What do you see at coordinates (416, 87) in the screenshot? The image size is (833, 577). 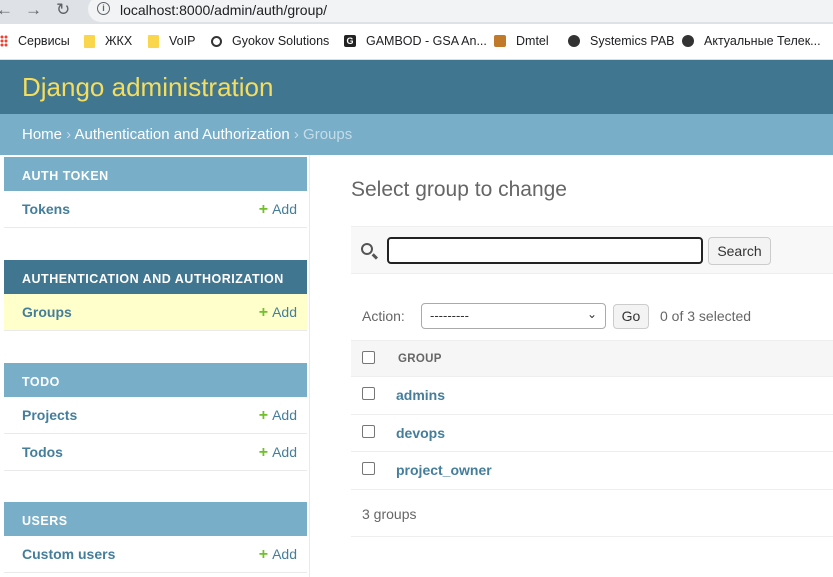 I see `site-header: Django administration` at bounding box center [416, 87].